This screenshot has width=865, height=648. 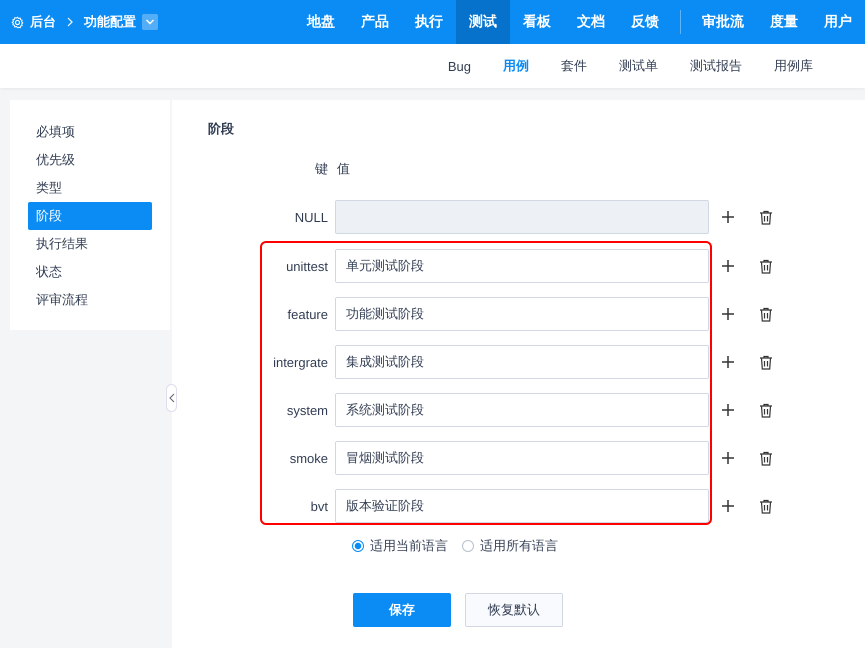 What do you see at coordinates (409, 546) in the screenshot?
I see `radio-label: 适用当前语言` at bounding box center [409, 546].